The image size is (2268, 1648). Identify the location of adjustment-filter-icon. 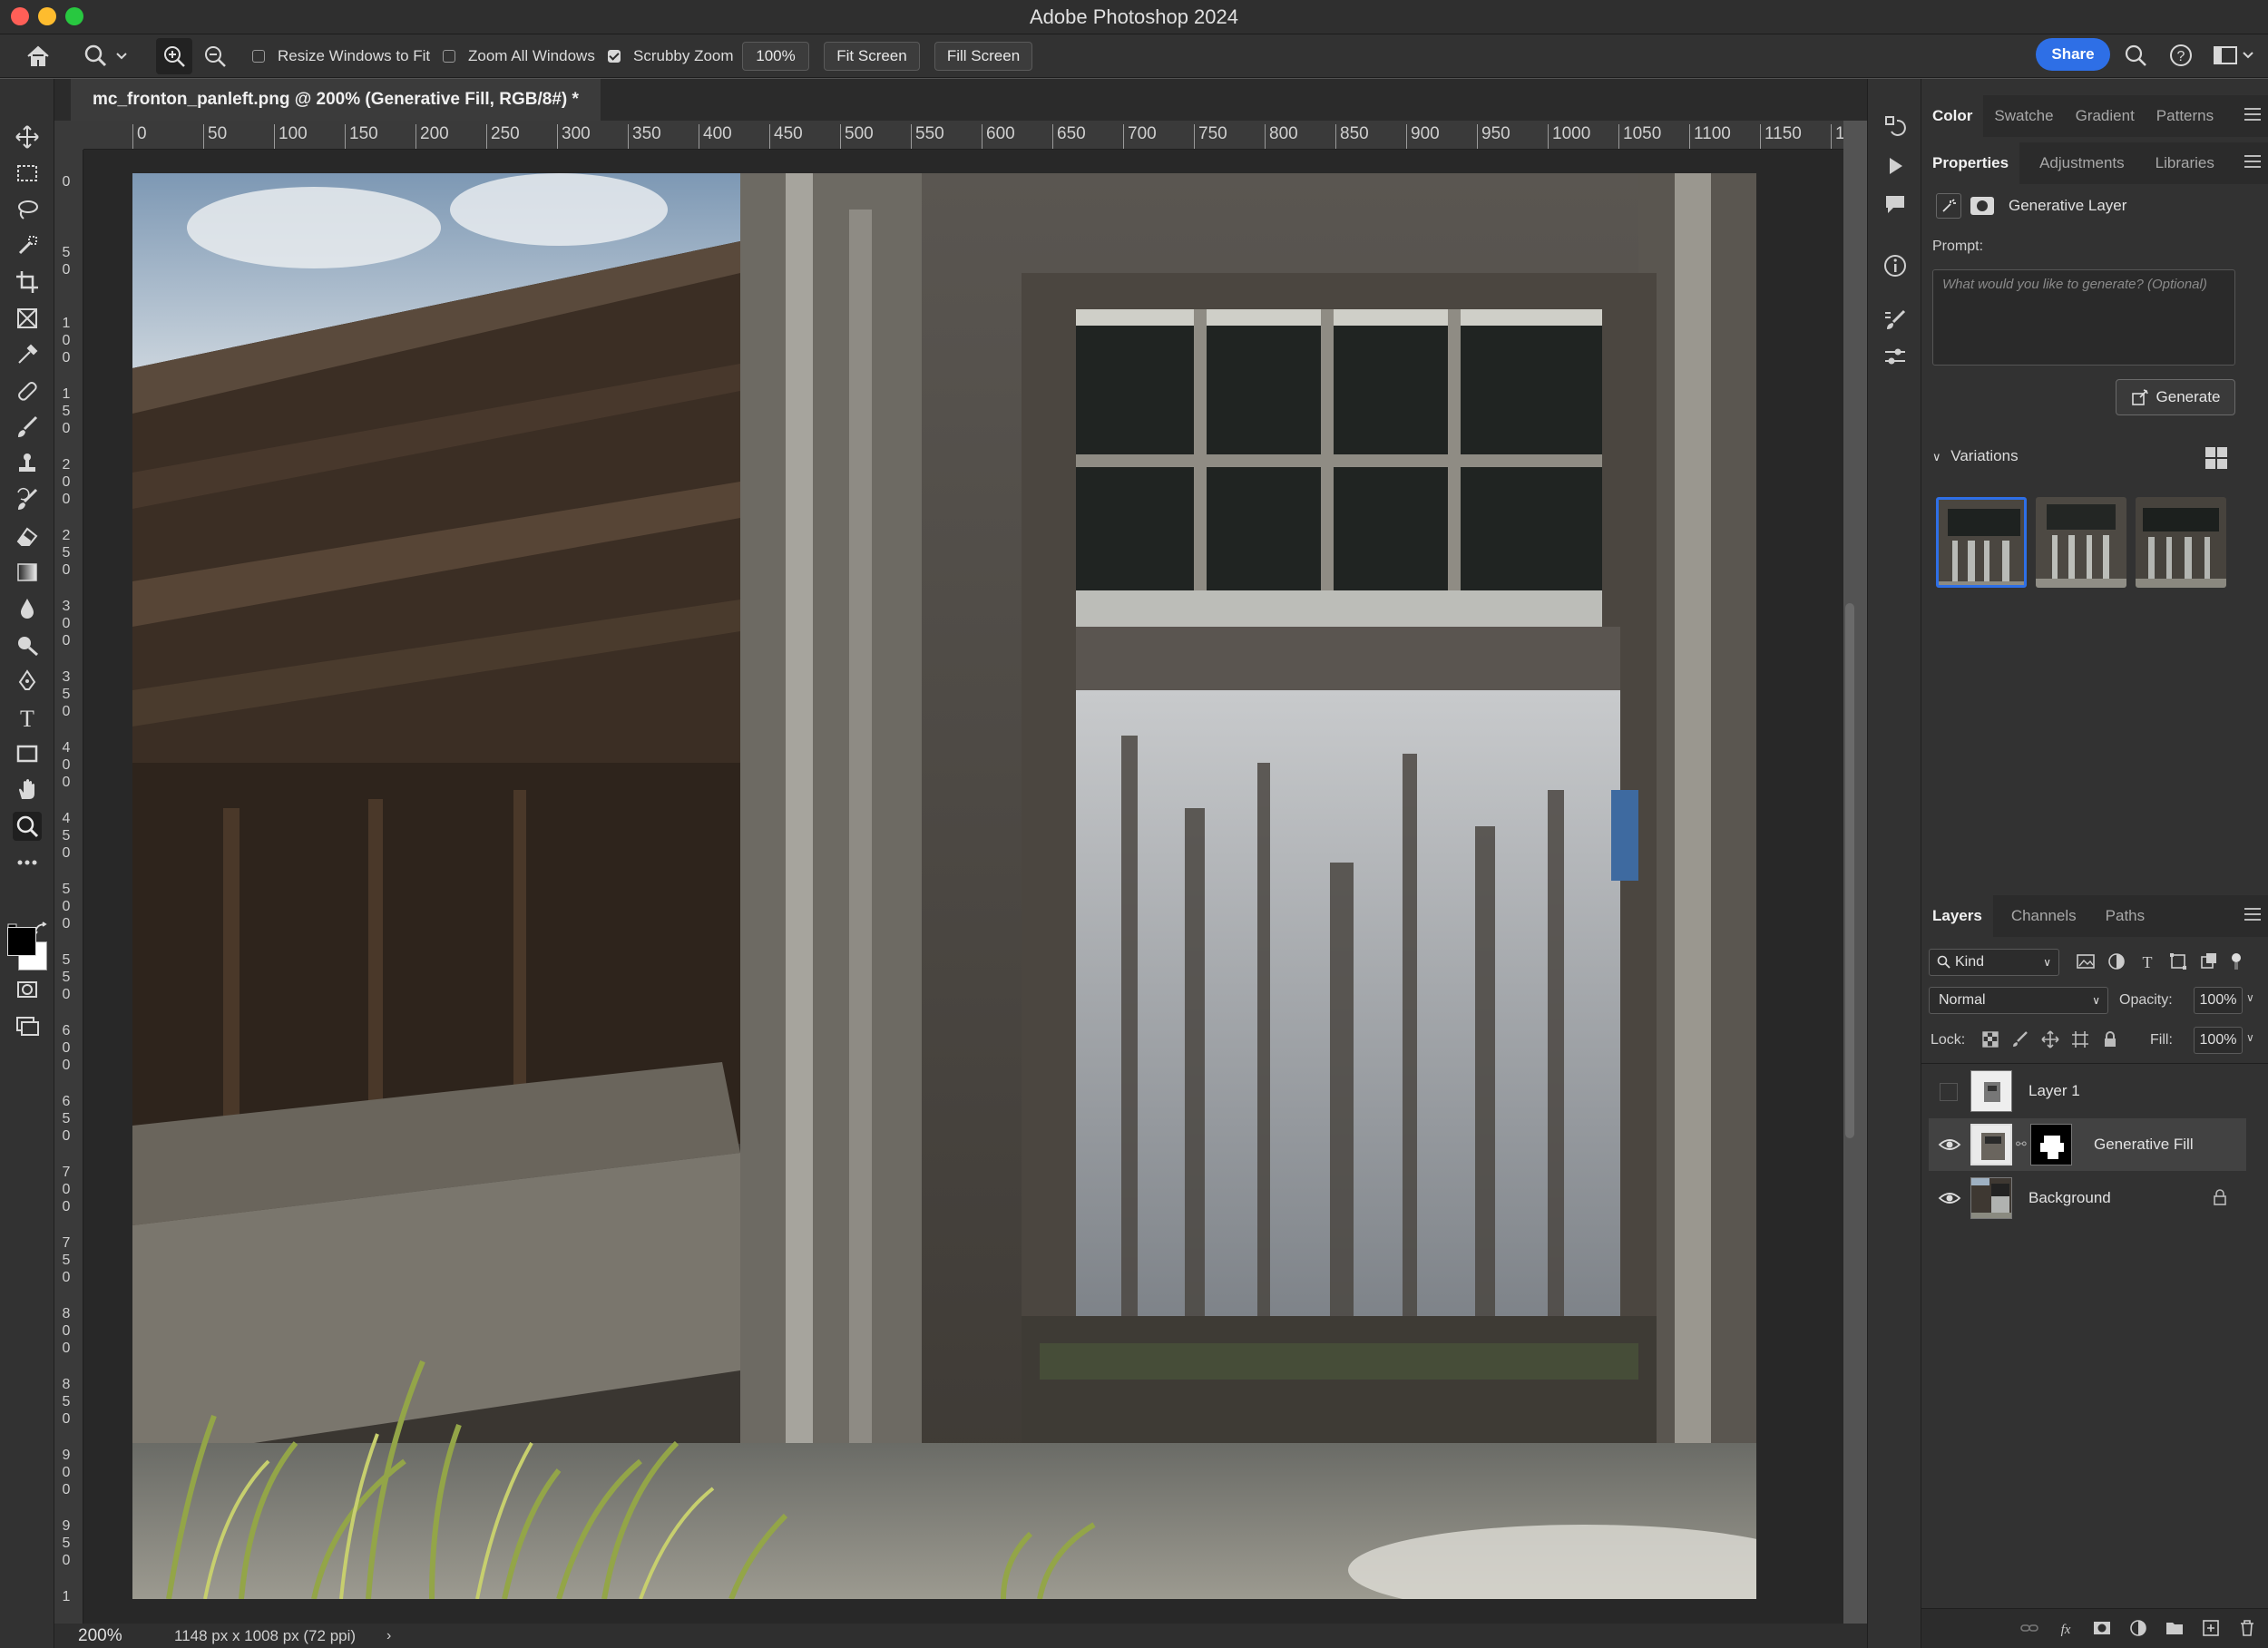
(2117, 961).